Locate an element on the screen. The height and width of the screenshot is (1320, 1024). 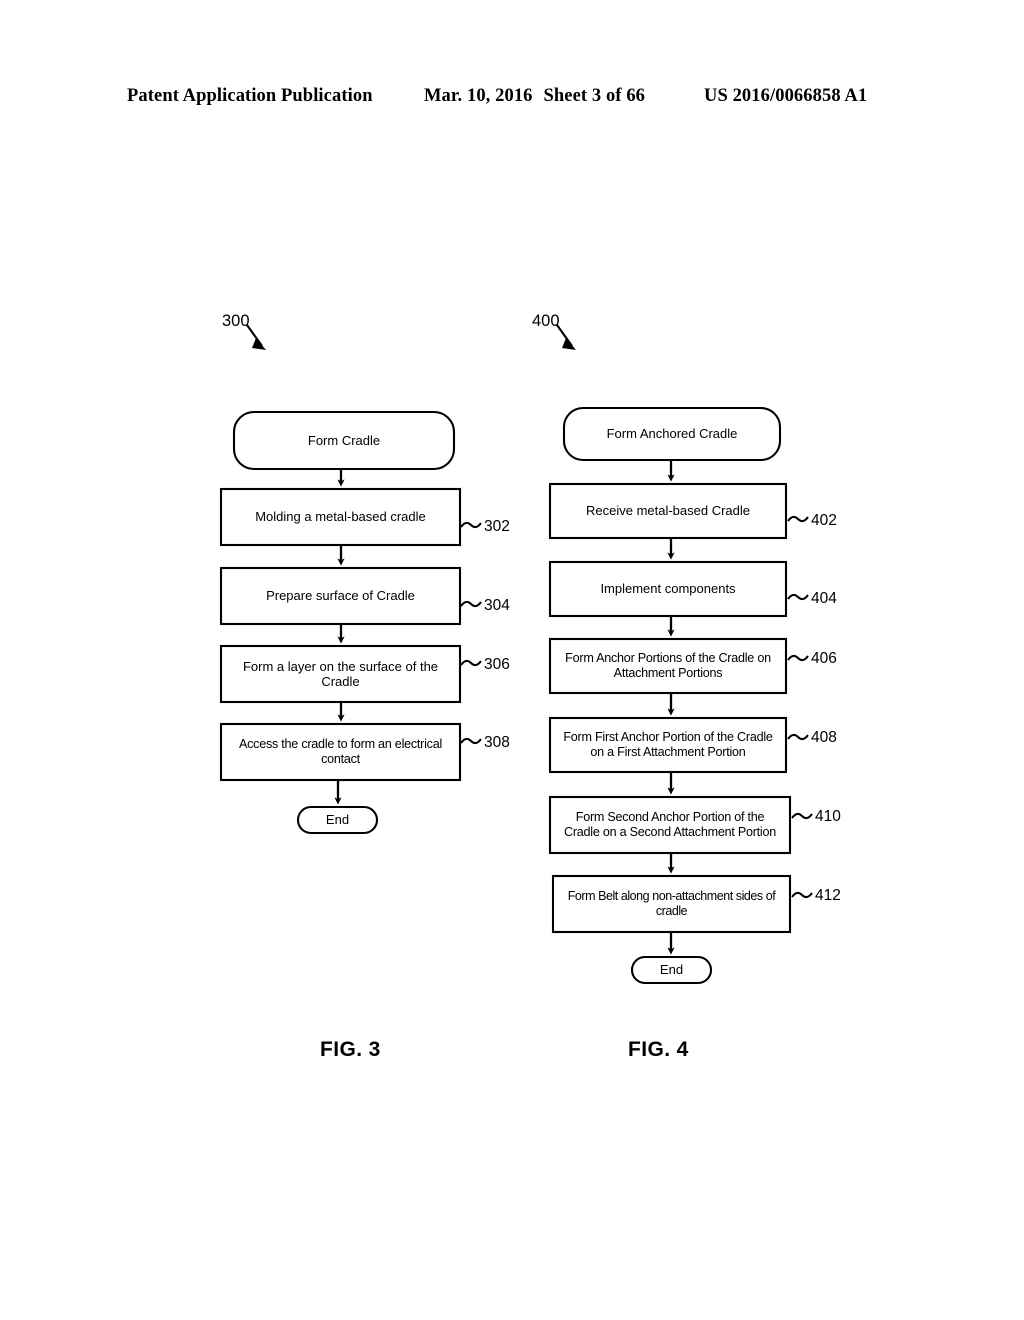
fig3-ref-308: 308 is located at coordinates (497, 742).